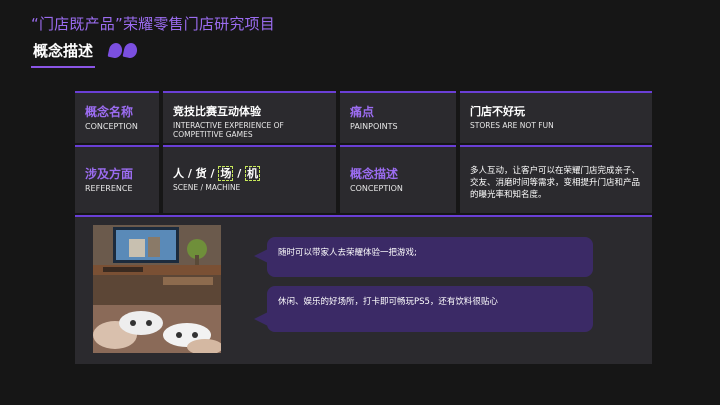 The width and height of the screenshot is (720, 405). What do you see at coordinates (109, 174) in the screenshot?
I see `reference-label: 涉及方面` at bounding box center [109, 174].